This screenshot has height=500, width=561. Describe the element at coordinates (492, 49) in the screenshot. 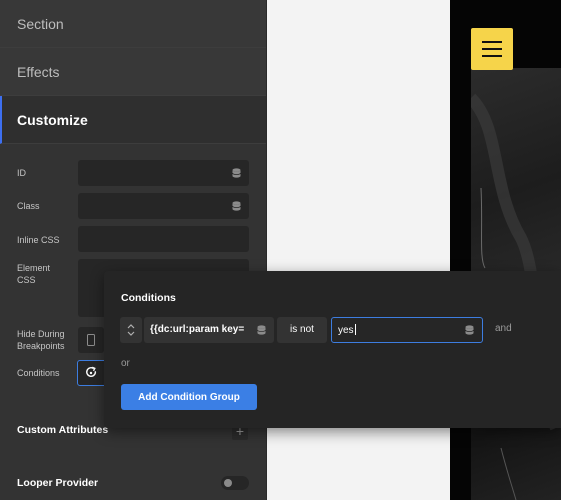

I see `menu-toggle-button` at that location.